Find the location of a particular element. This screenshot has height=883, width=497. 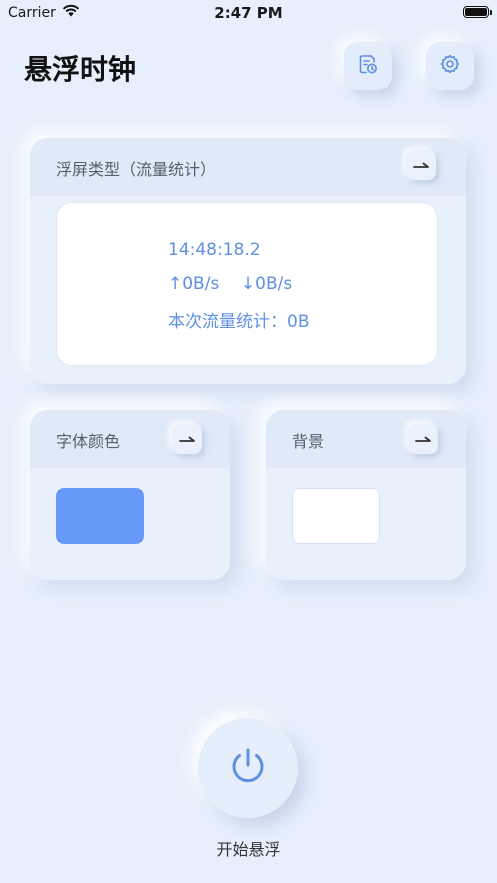

float-type-title: 浮屏类型（流量统计） is located at coordinates (136, 169).